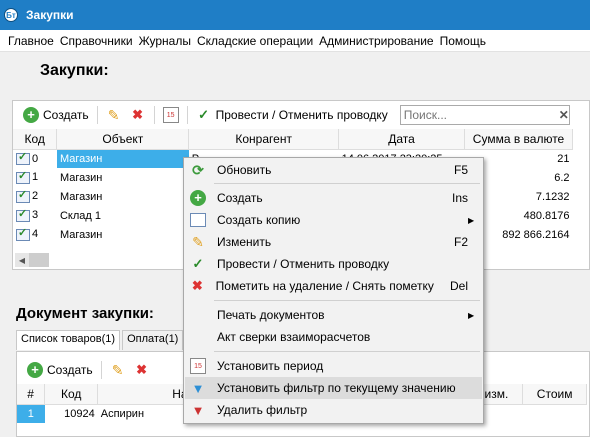 This screenshot has height=437, width=590. I want to click on post-button-label: Провести / Отменить проводку, so click(301, 115).